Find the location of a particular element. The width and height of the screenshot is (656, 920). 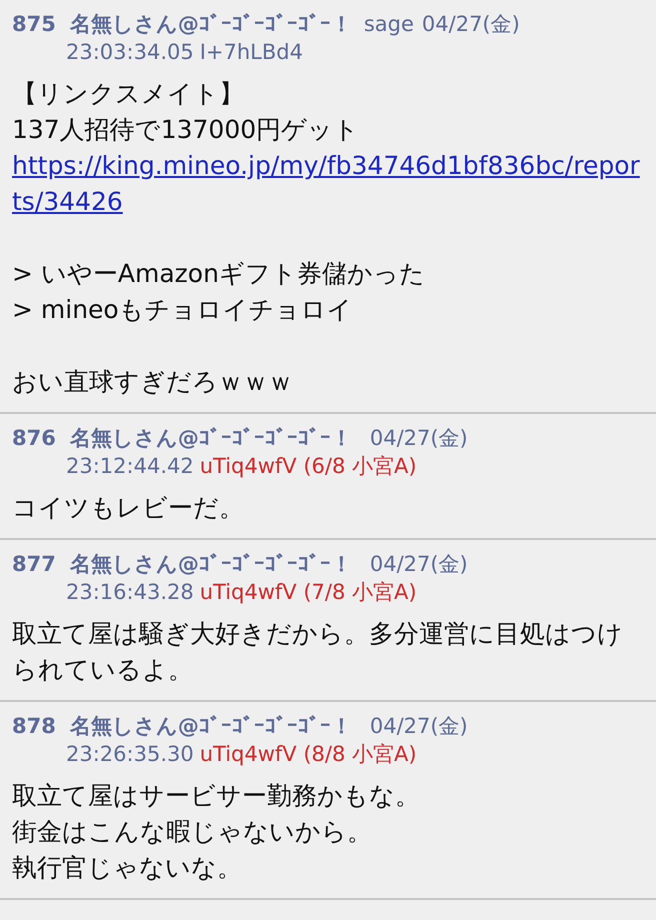

post-text: コイツもレビーだ。 is located at coordinates (128, 508).